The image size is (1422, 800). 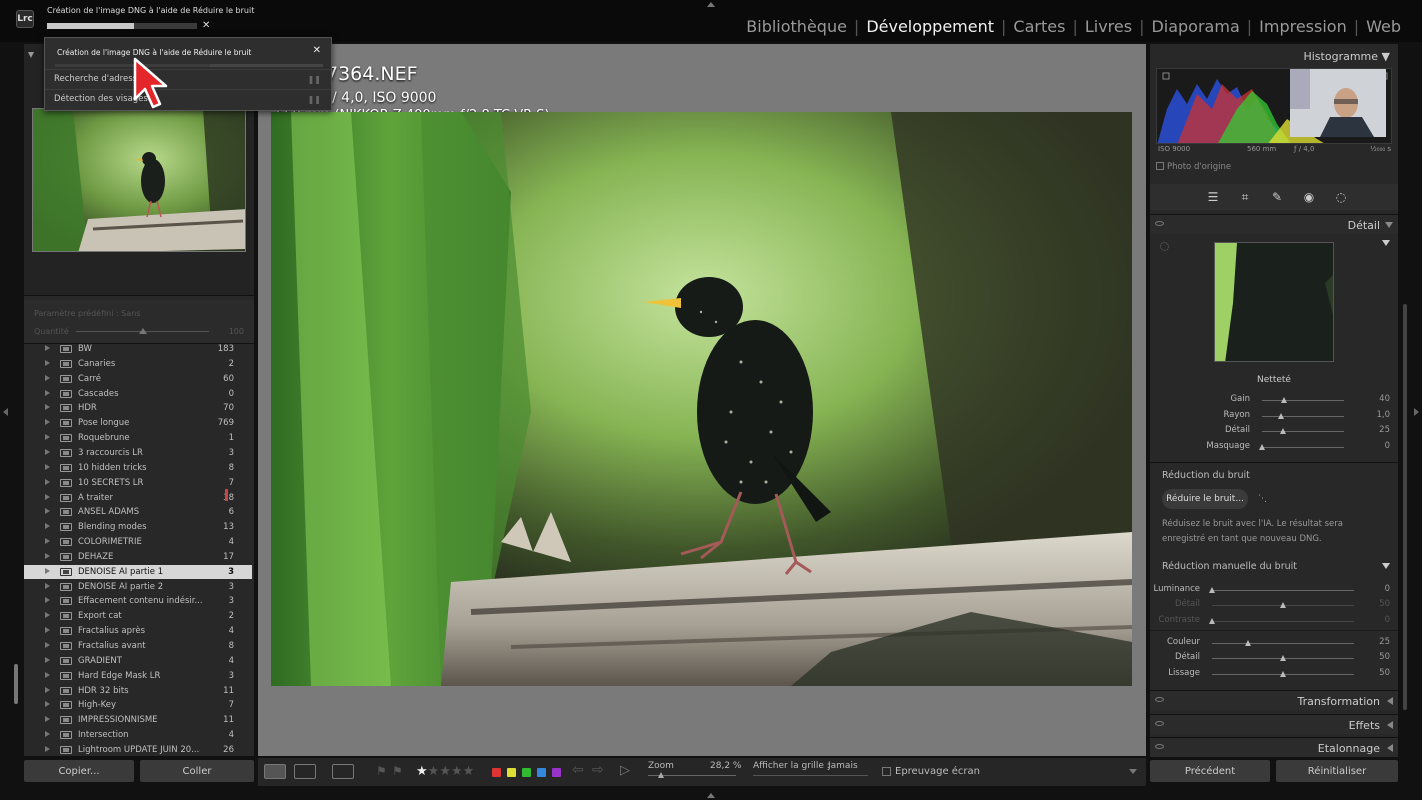 What do you see at coordinates (138, 364) in the screenshot?
I see `collection-item: Canaries 2` at bounding box center [138, 364].